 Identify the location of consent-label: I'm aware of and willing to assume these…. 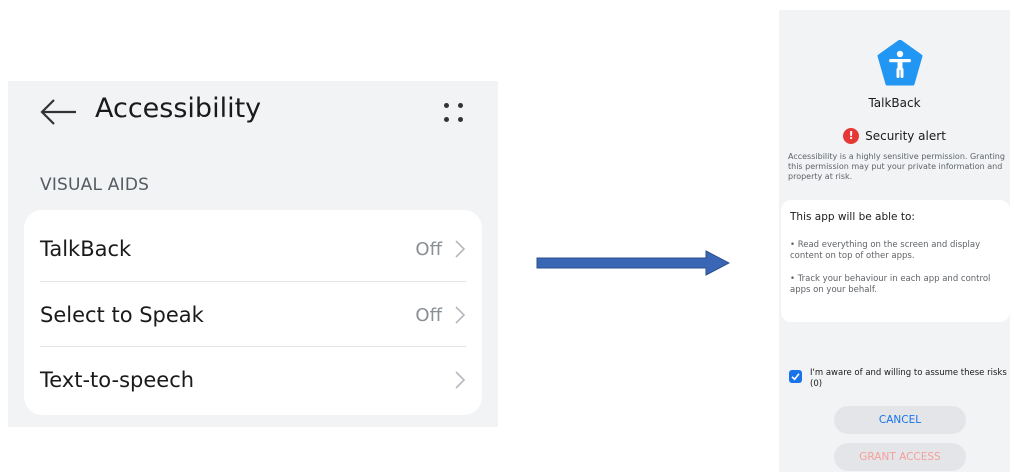
(908, 378).